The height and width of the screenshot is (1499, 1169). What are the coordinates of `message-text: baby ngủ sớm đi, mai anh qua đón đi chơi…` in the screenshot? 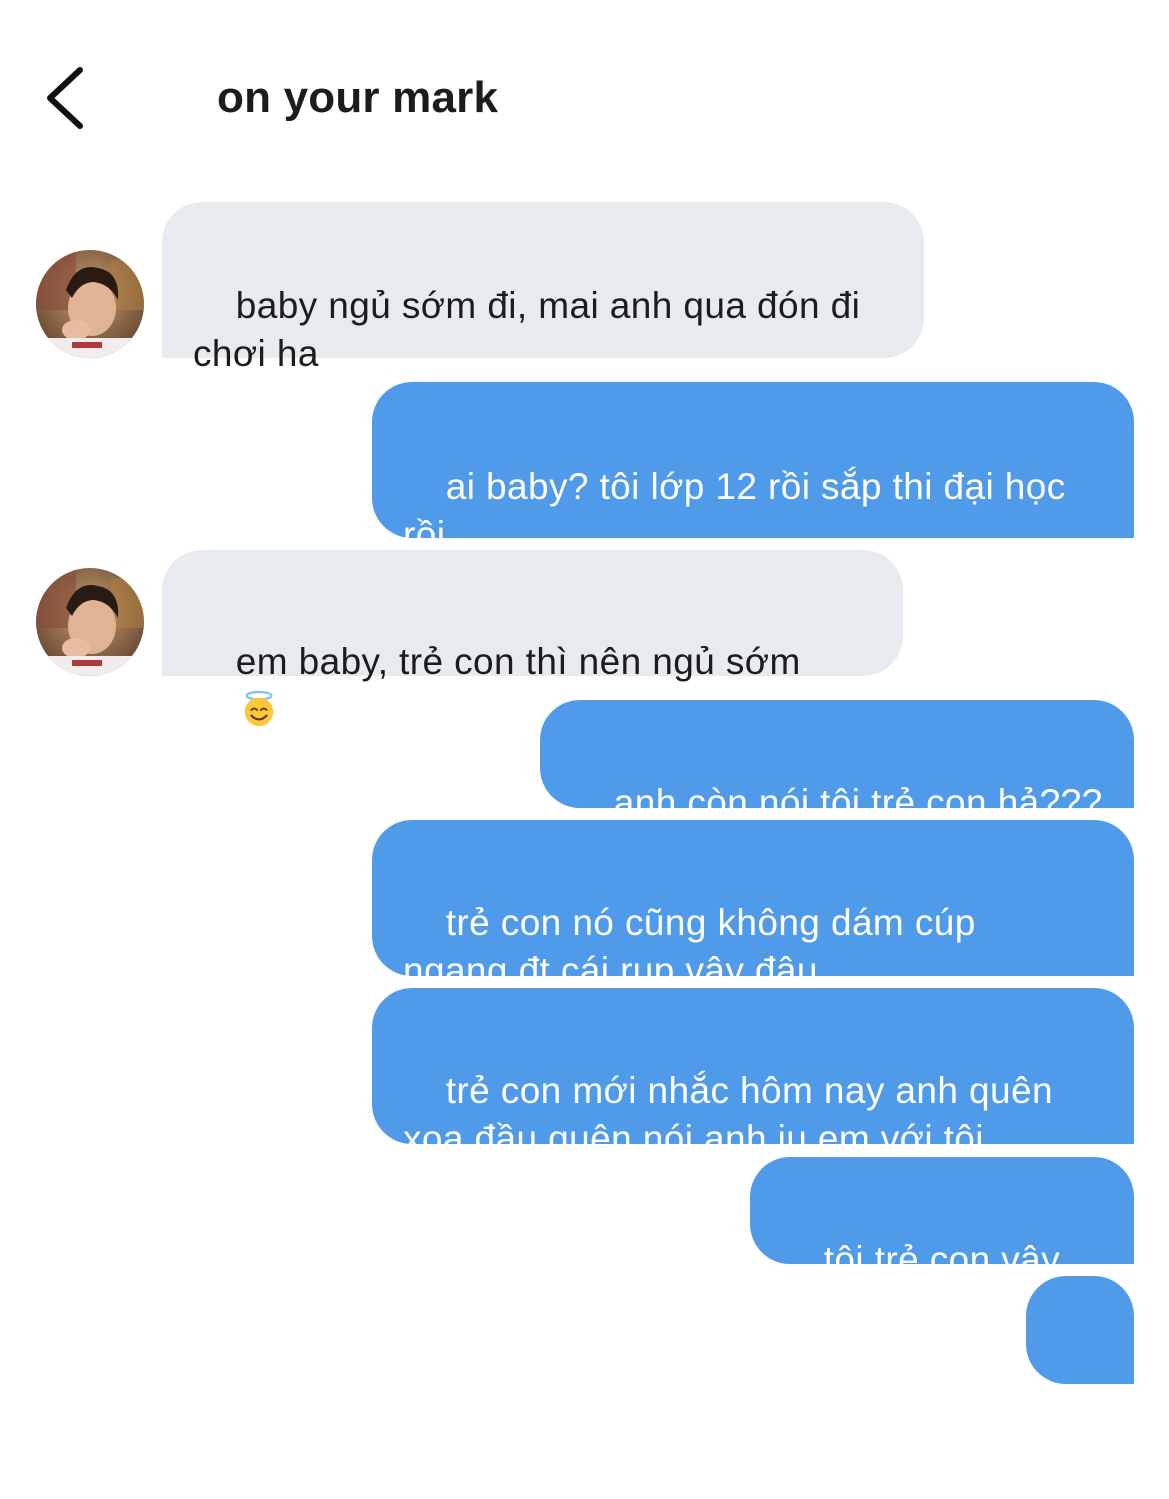 It's located at (527, 329).